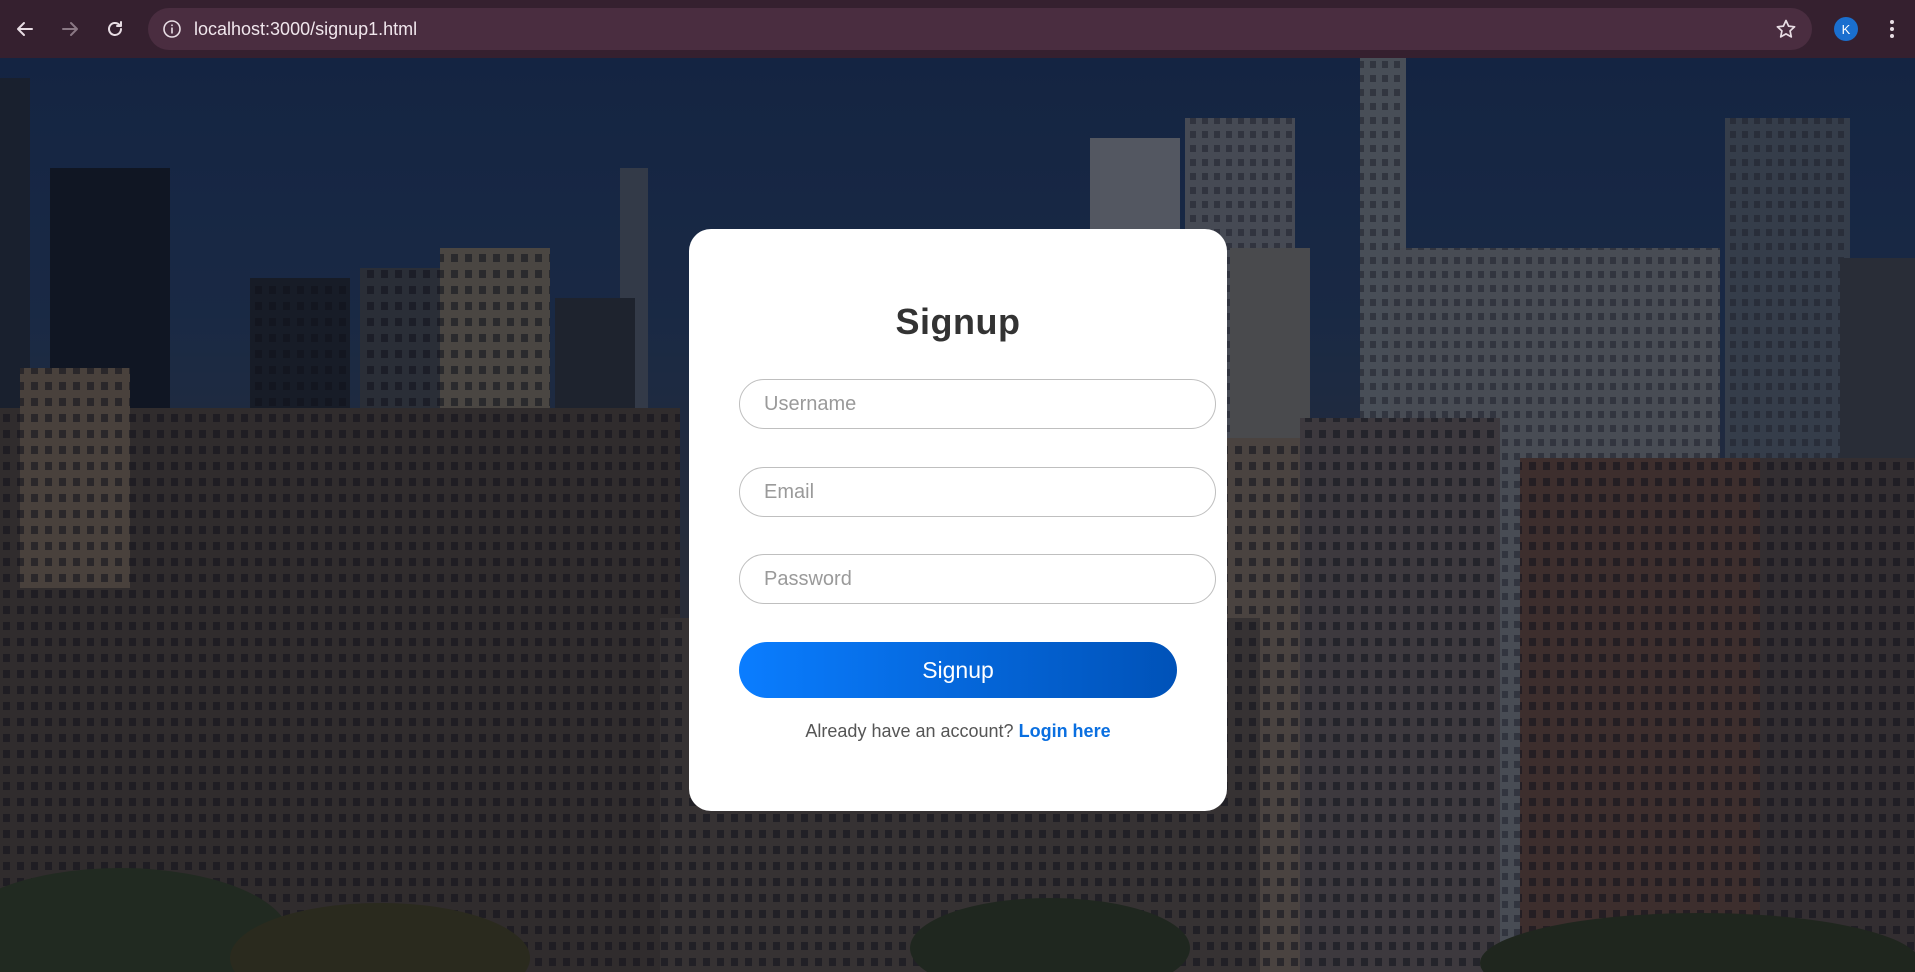  Describe the element at coordinates (1846, 29) in the screenshot. I see `profile-avatar: K` at that location.